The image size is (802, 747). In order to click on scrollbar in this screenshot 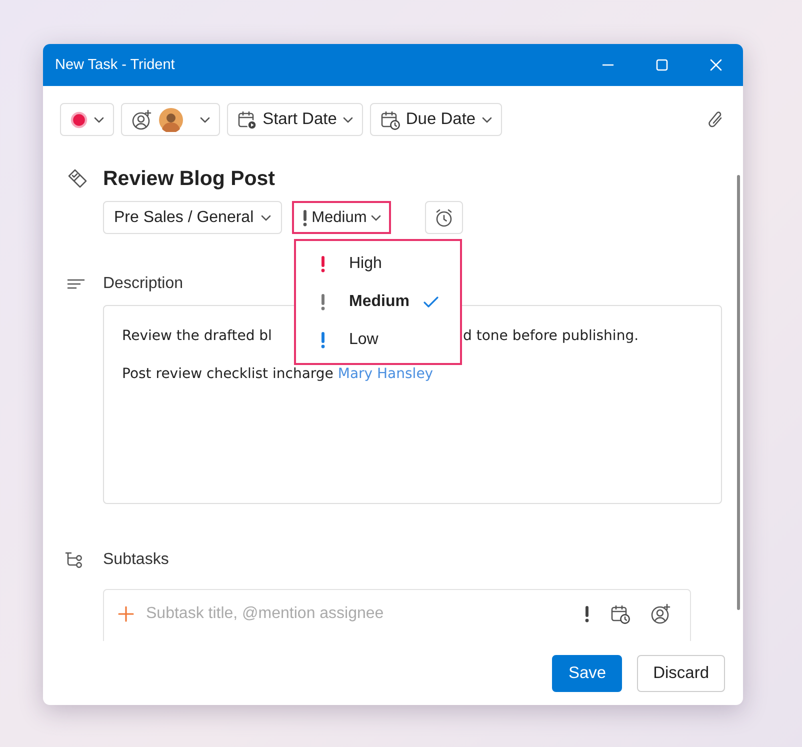, I will do `click(738, 392)`.